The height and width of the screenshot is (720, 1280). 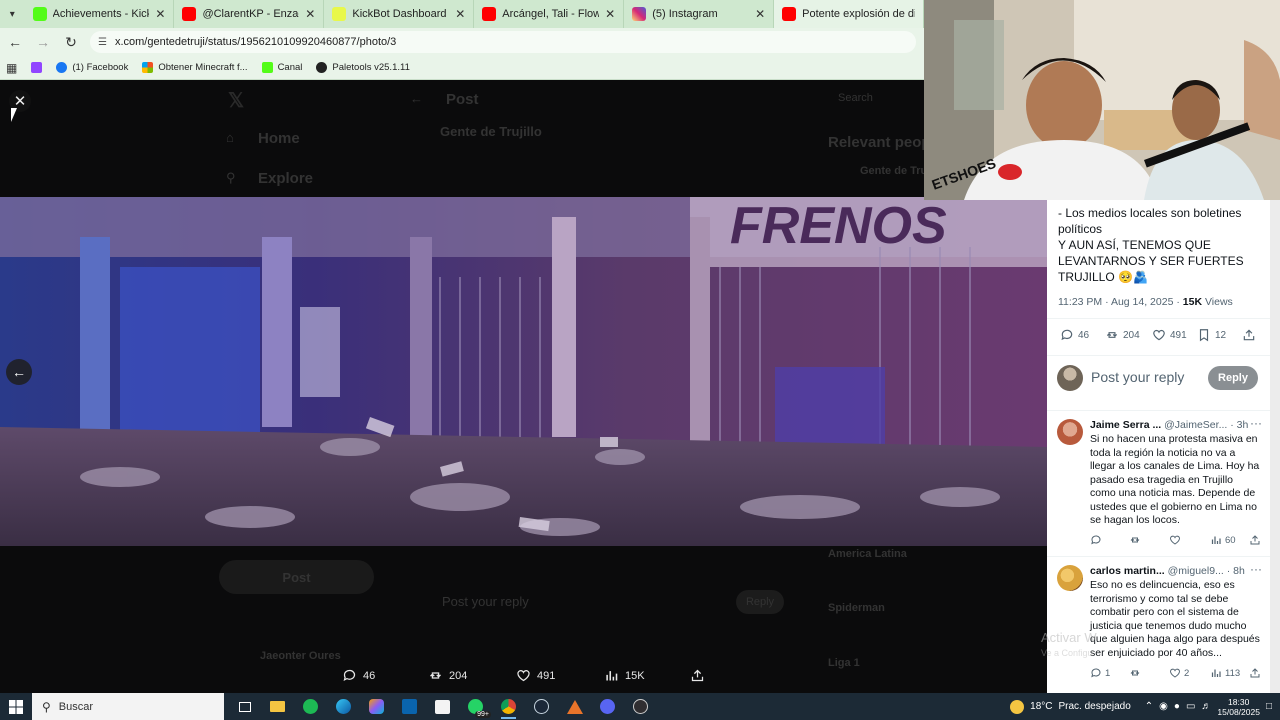 What do you see at coordinates (624, 675) in the screenshot?
I see `photo-views-action: 15K` at bounding box center [624, 675].